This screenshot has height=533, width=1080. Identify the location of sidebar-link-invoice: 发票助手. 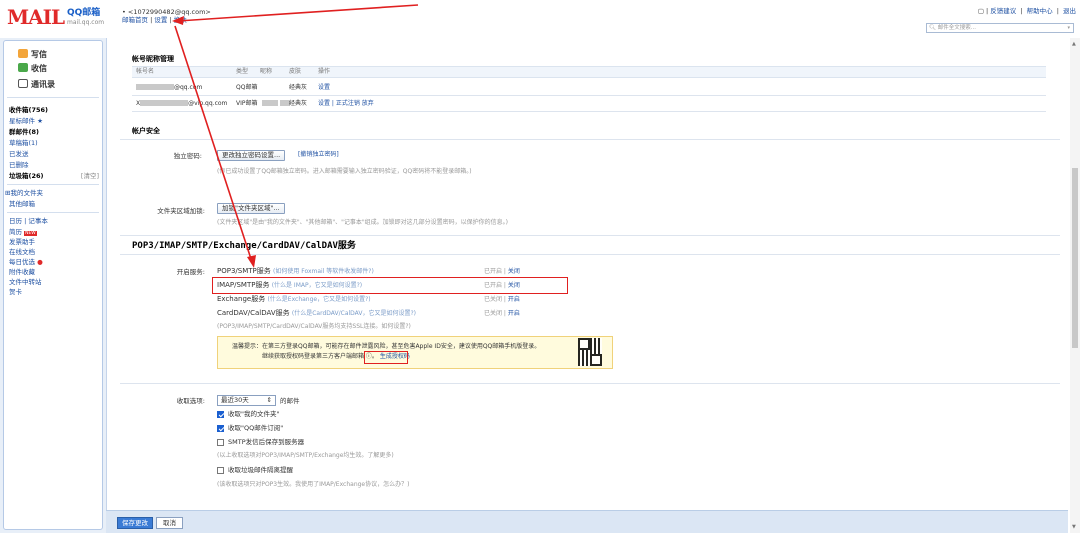
(22, 242).